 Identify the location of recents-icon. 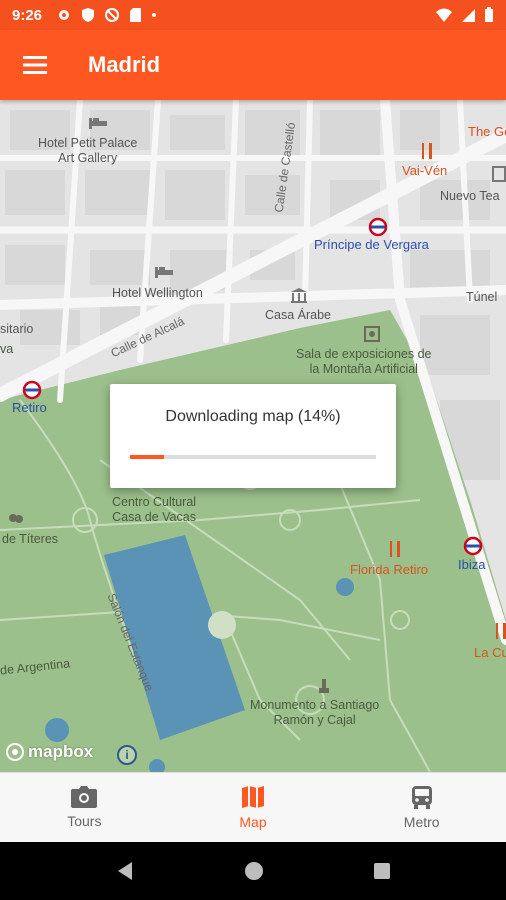
(382, 871).